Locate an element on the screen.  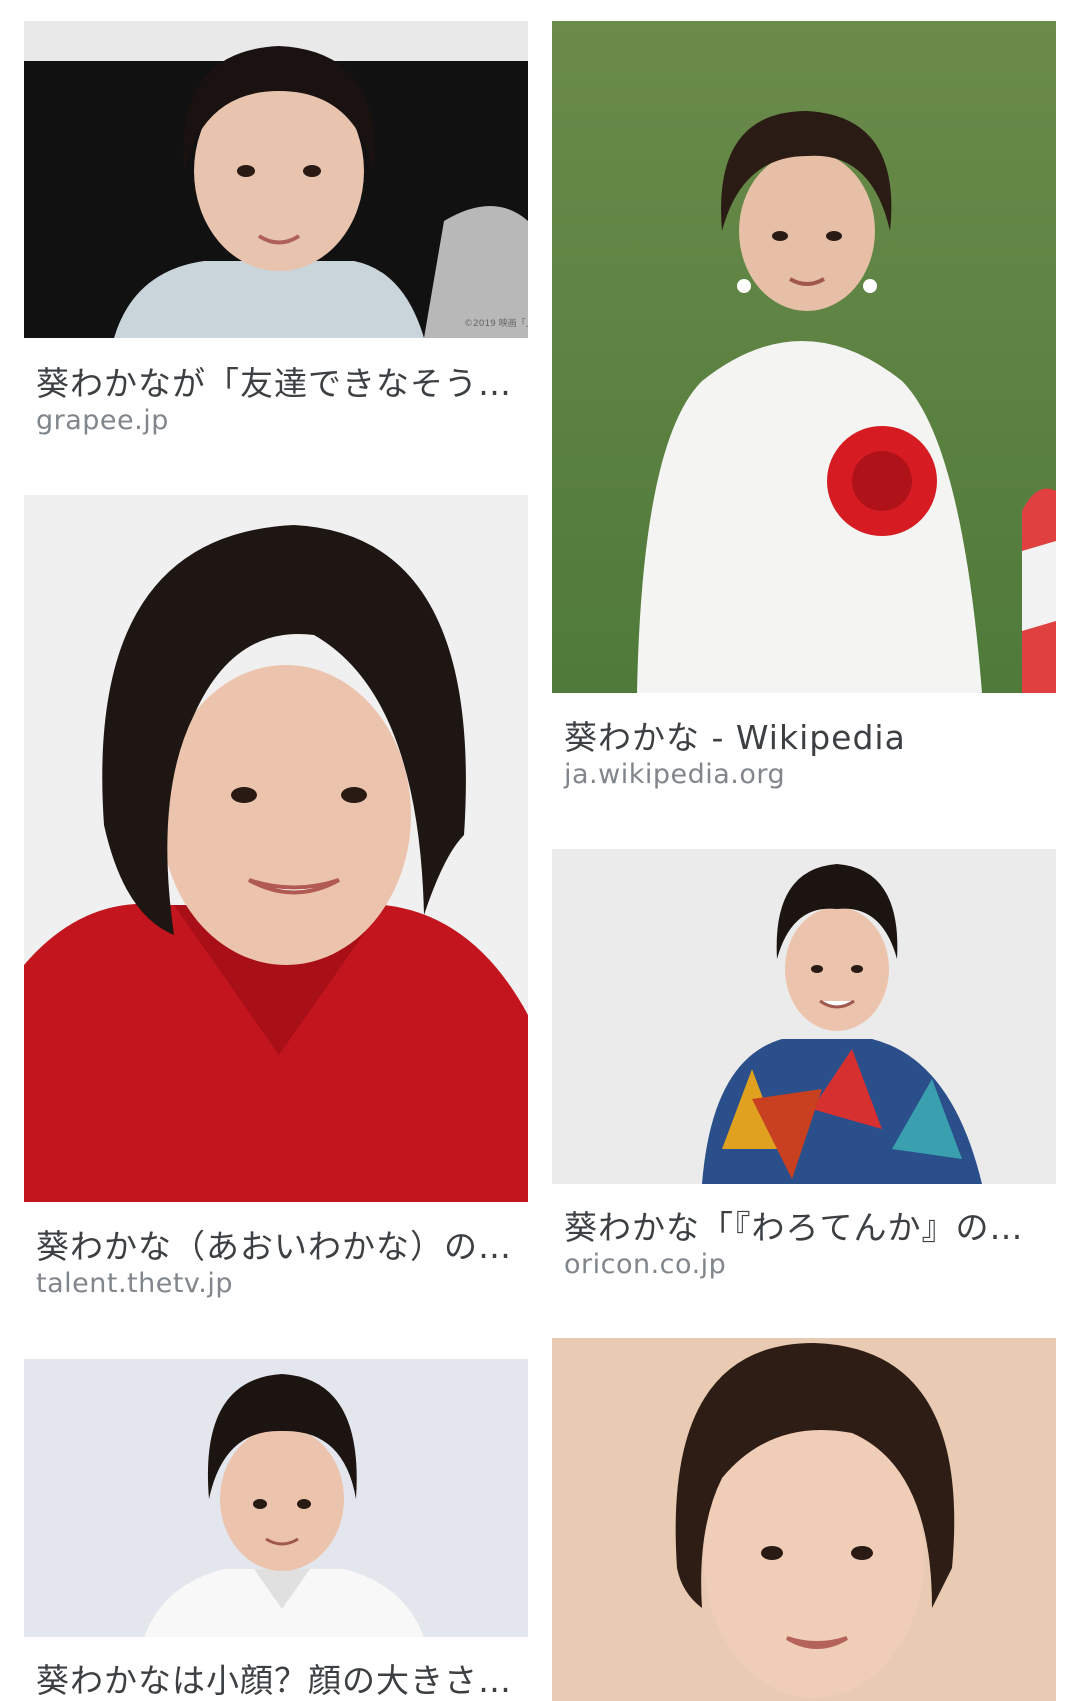
result-source: talent.thetv.jp is located at coordinates (134, 1283).